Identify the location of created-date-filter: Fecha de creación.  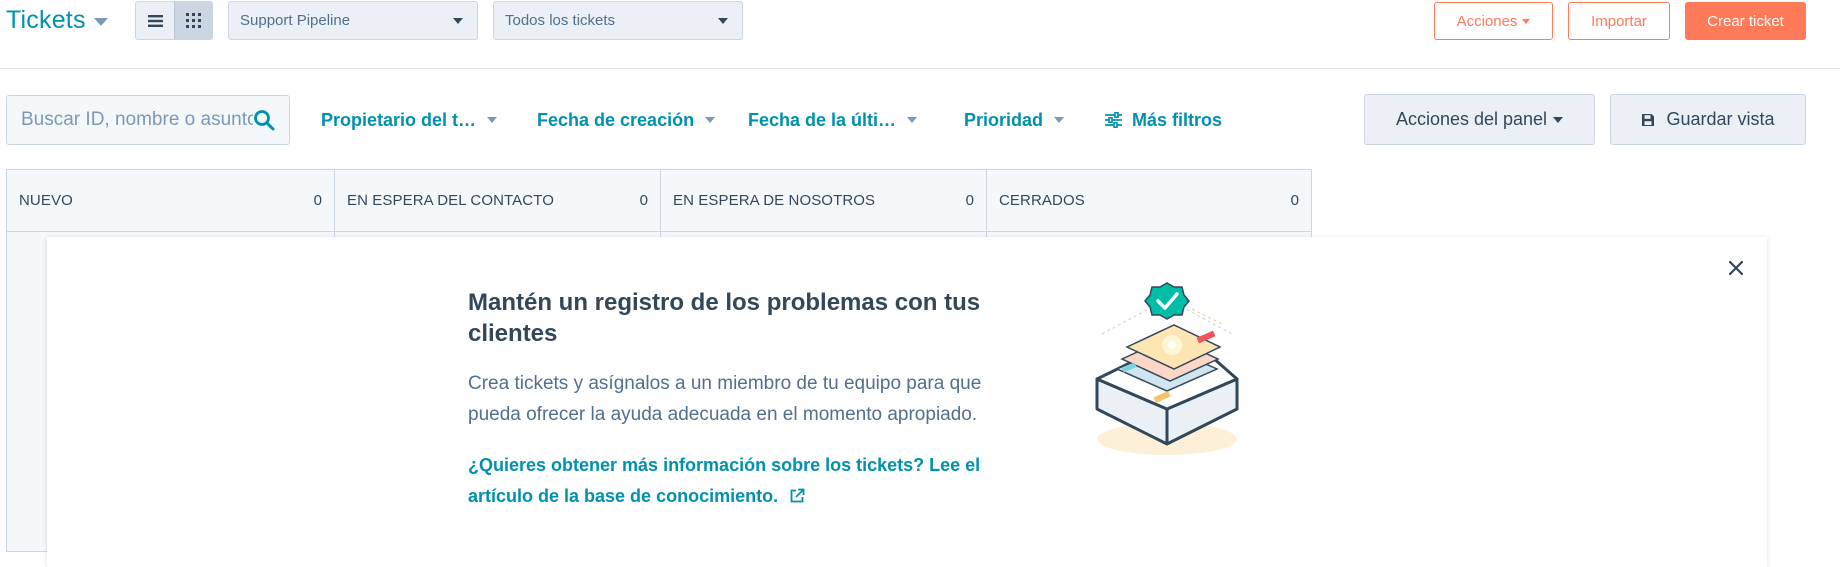
(626, 120).